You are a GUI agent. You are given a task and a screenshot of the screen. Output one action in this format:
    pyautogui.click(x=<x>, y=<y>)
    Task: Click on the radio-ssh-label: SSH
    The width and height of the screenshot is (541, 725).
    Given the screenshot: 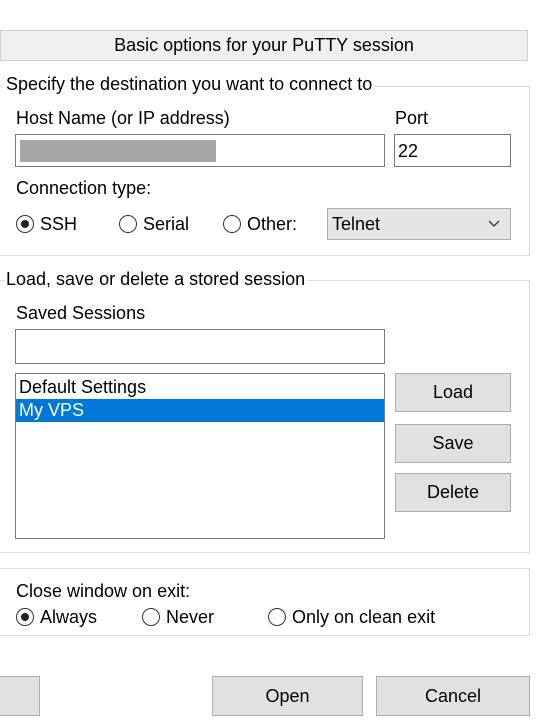 What is the action you would take?
    pyautogui.click(x=59, y=223)
    